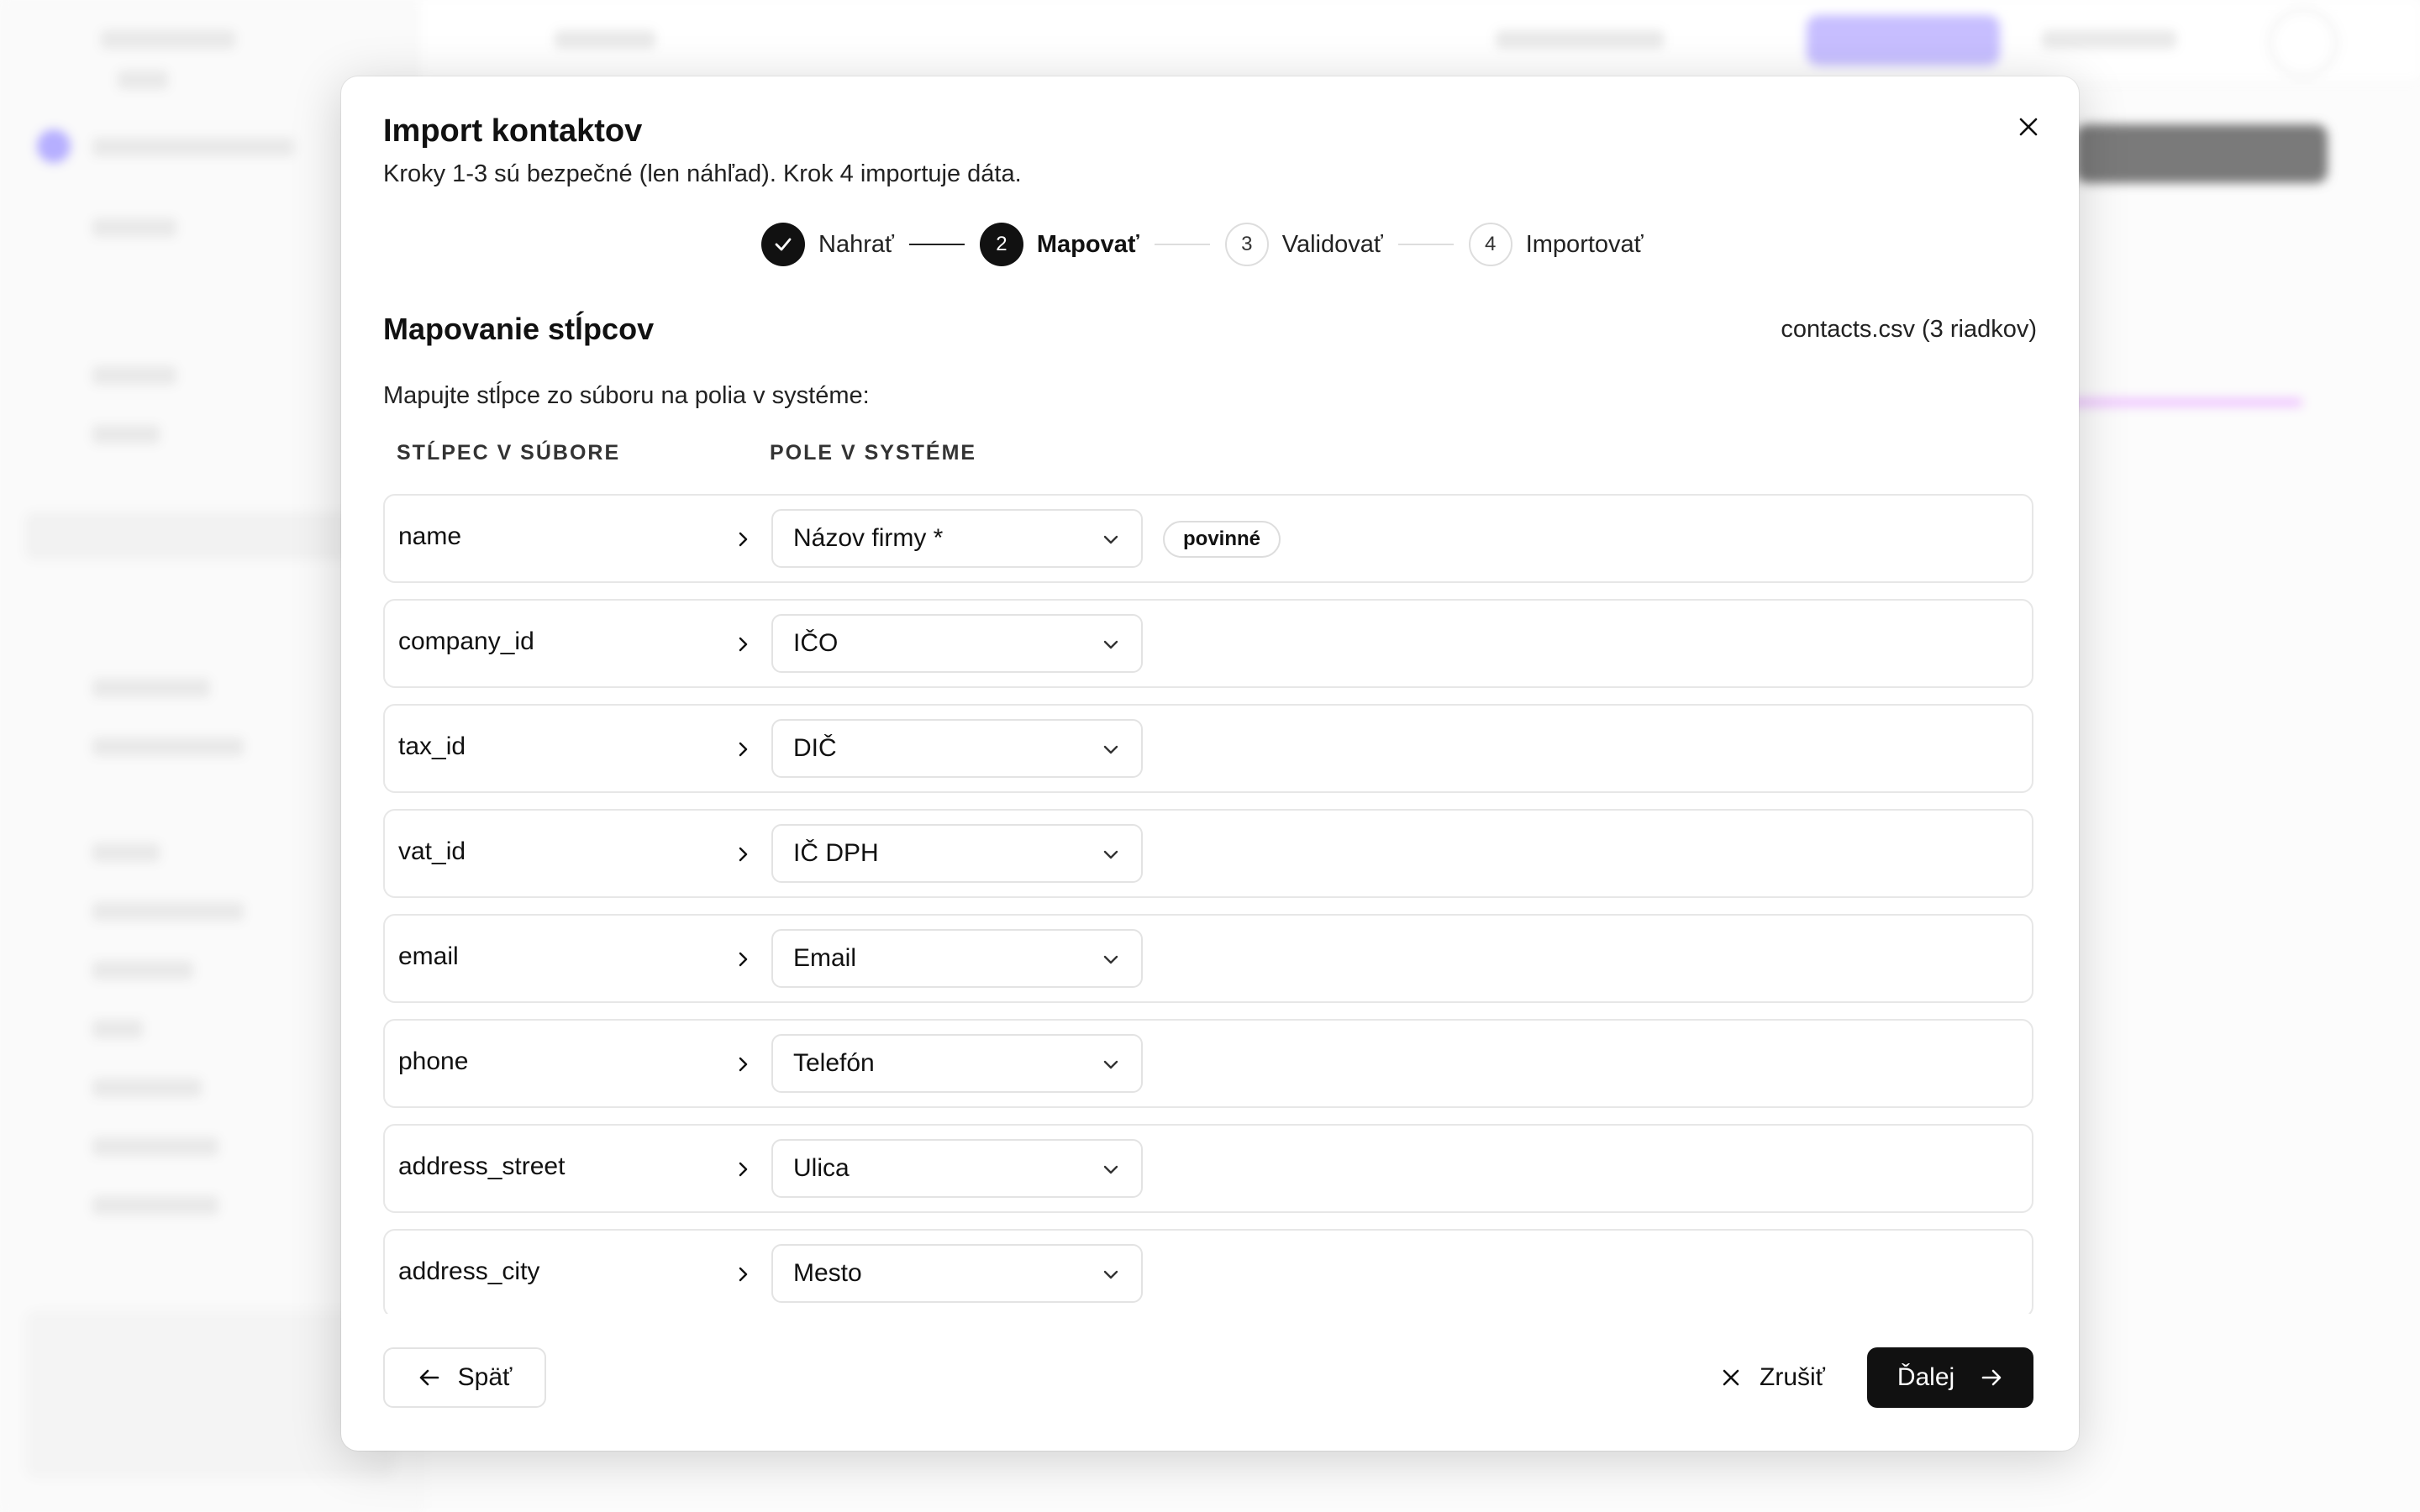 The image size is (2420, 1512). What do you see at coordinates (1585, 244) in the screenshot?
I see `step-label: Importovať` at bounding box center [1585, 244].